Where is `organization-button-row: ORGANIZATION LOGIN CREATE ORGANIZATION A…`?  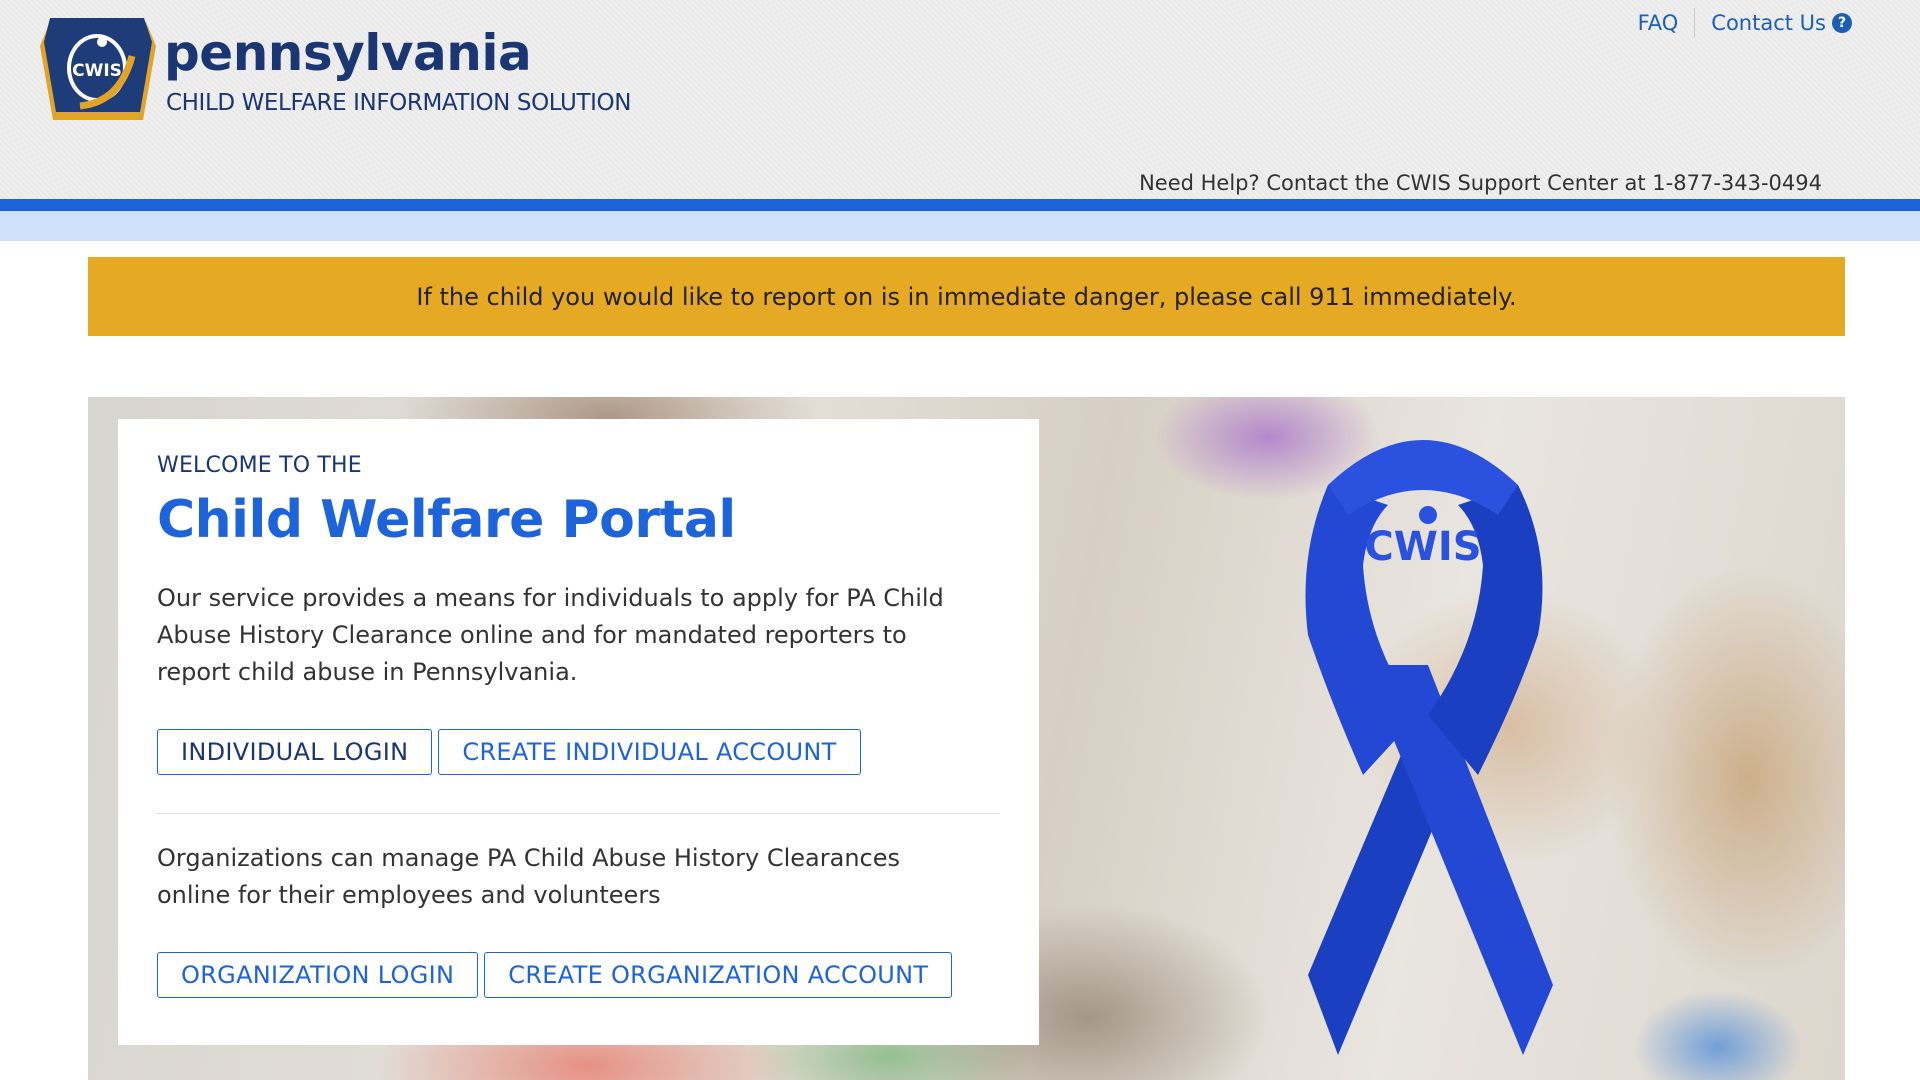
organization-button-row: ORGANIZATION LOGIN CREATE ORGANIZATION A… is located at coordinates (578, 975).